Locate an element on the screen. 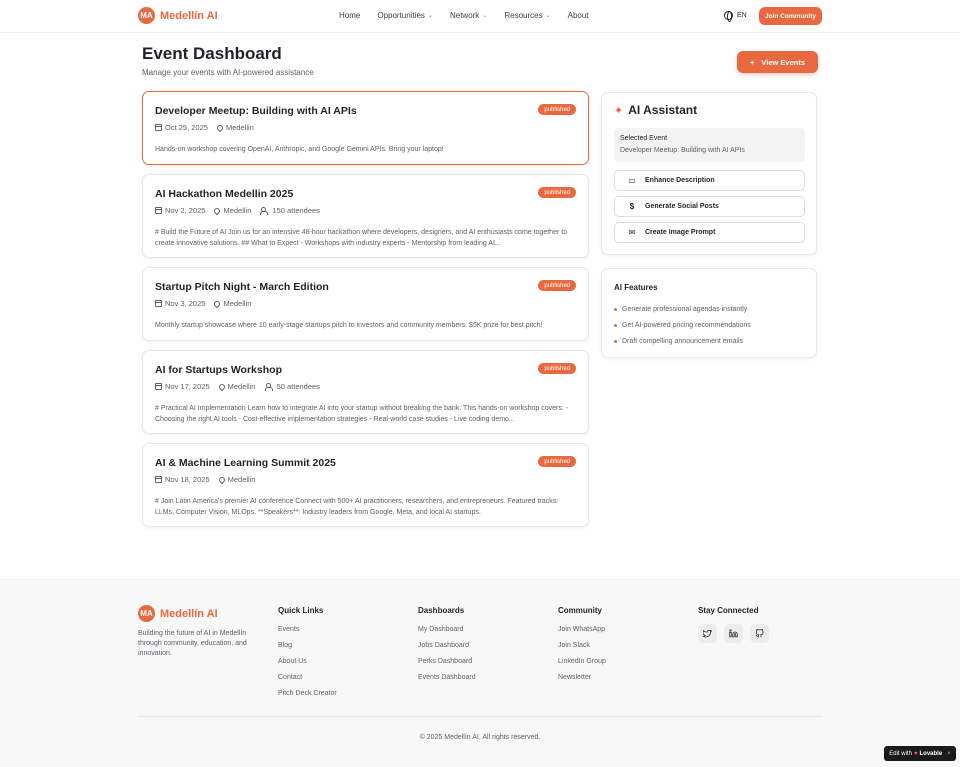 This screenshot has width=960, height=767. feature-item: Draft compelling announcement emails is located at coordinates (678, 341).